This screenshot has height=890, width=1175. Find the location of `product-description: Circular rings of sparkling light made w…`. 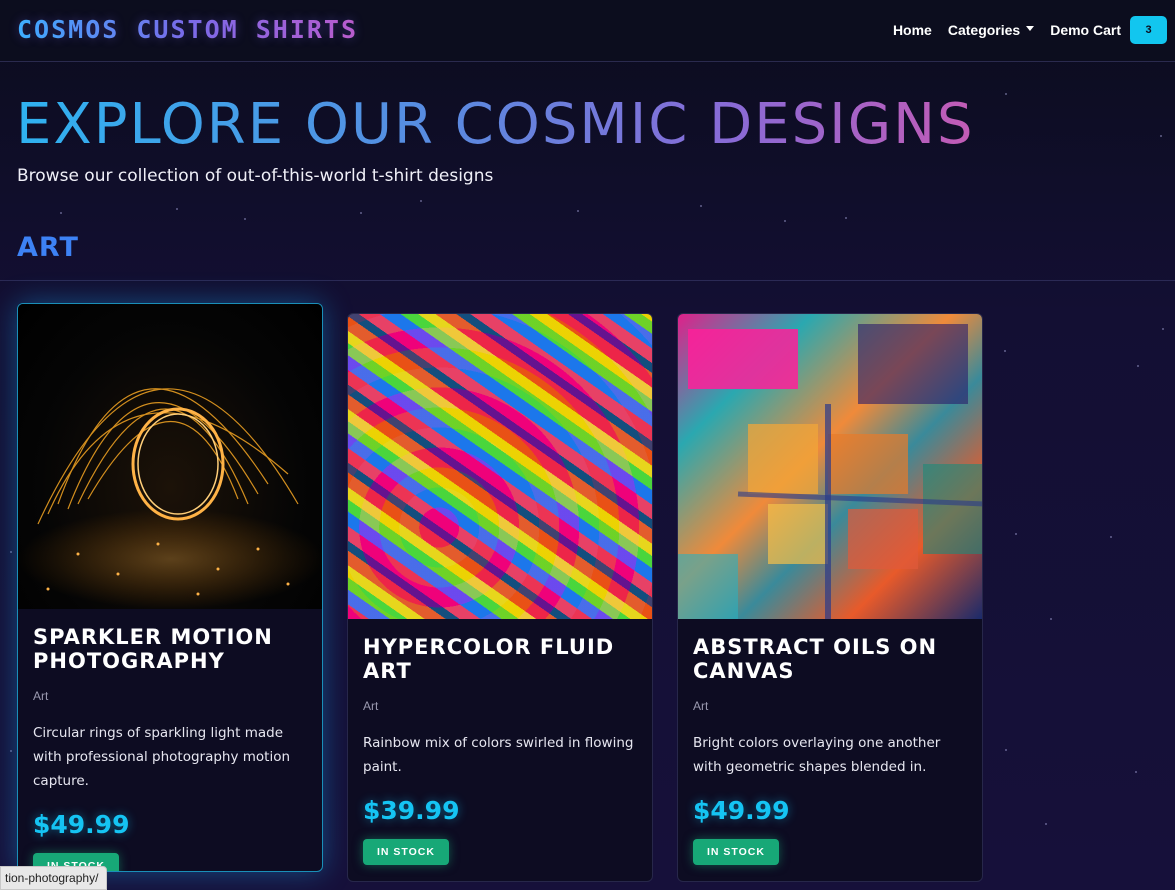

product-description: Circular rings of sparkling light made w… is located at coordinates (162, 757).